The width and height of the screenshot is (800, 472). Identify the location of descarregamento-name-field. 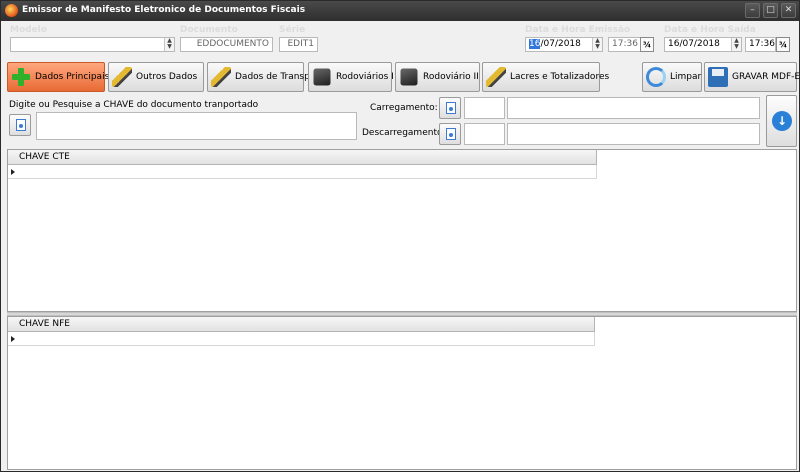
(633, 134).